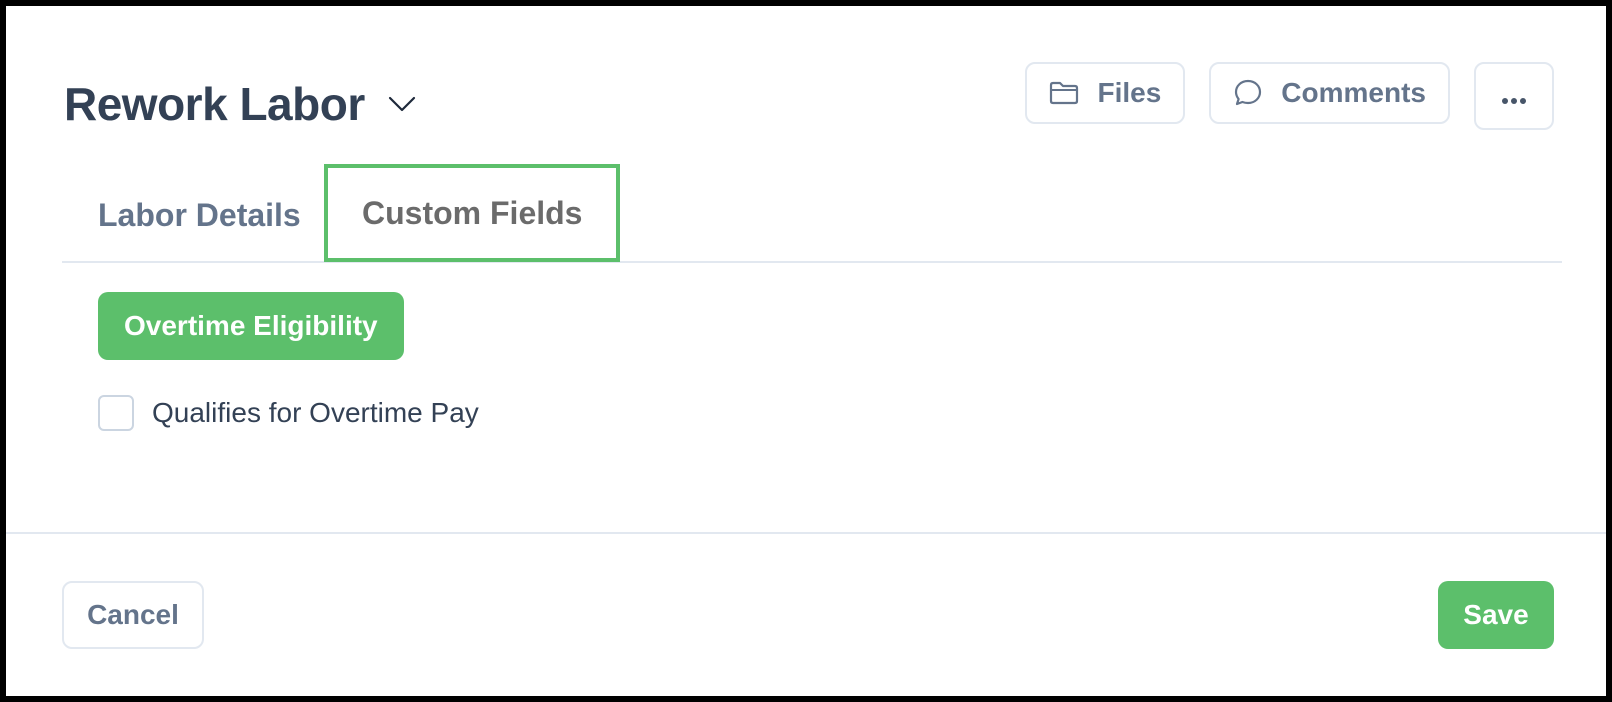 The width and height of the screenshot is (1612, 702). I want to click on tab-custom-fields: Custom Fields, so click(472, 213).